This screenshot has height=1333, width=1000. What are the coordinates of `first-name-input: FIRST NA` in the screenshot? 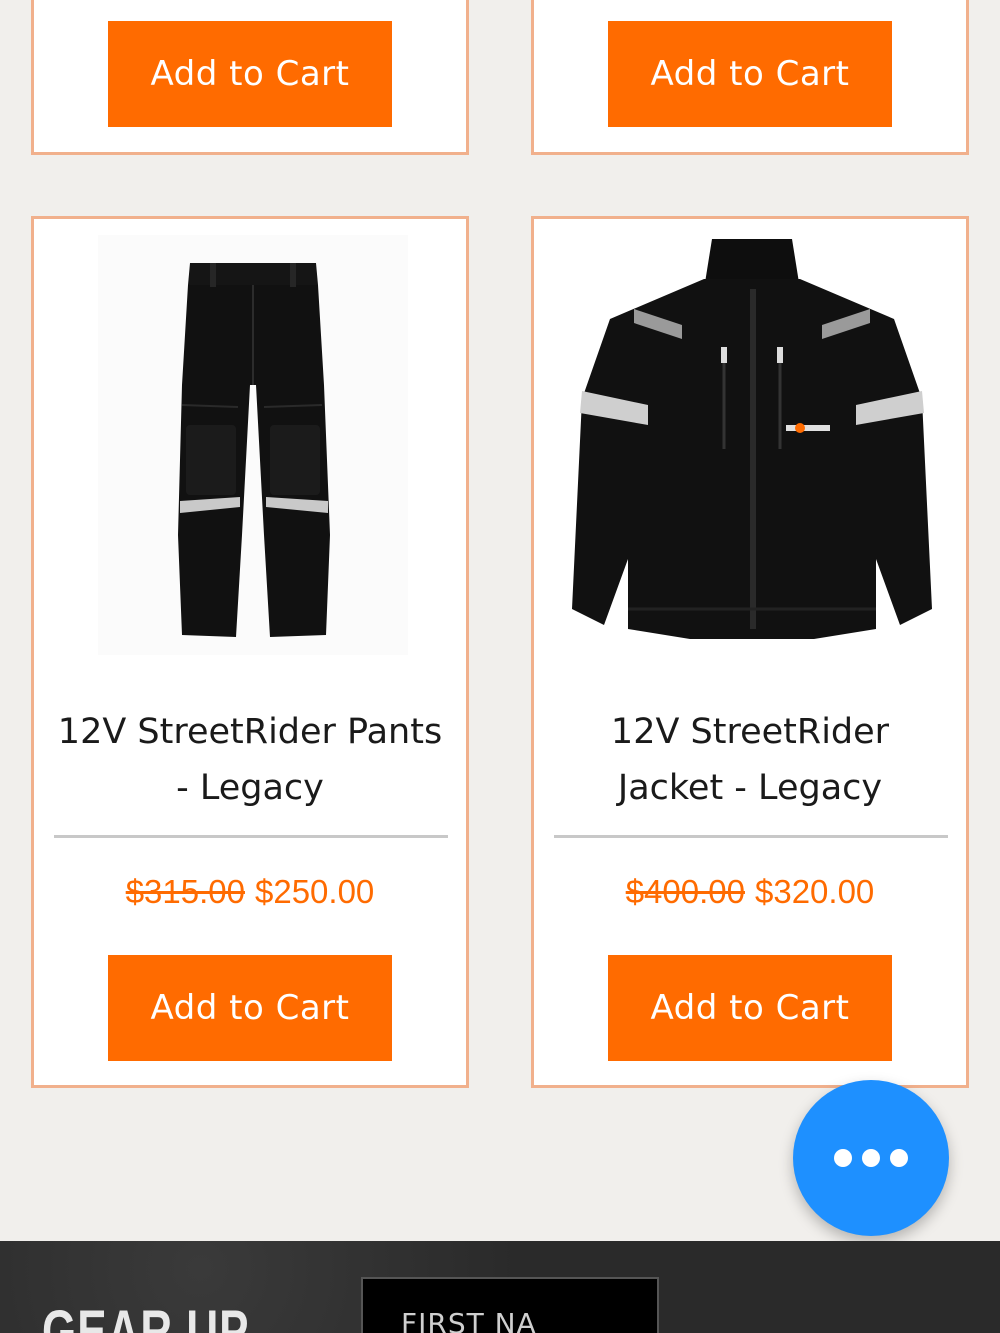 It's located at (510, 1305).